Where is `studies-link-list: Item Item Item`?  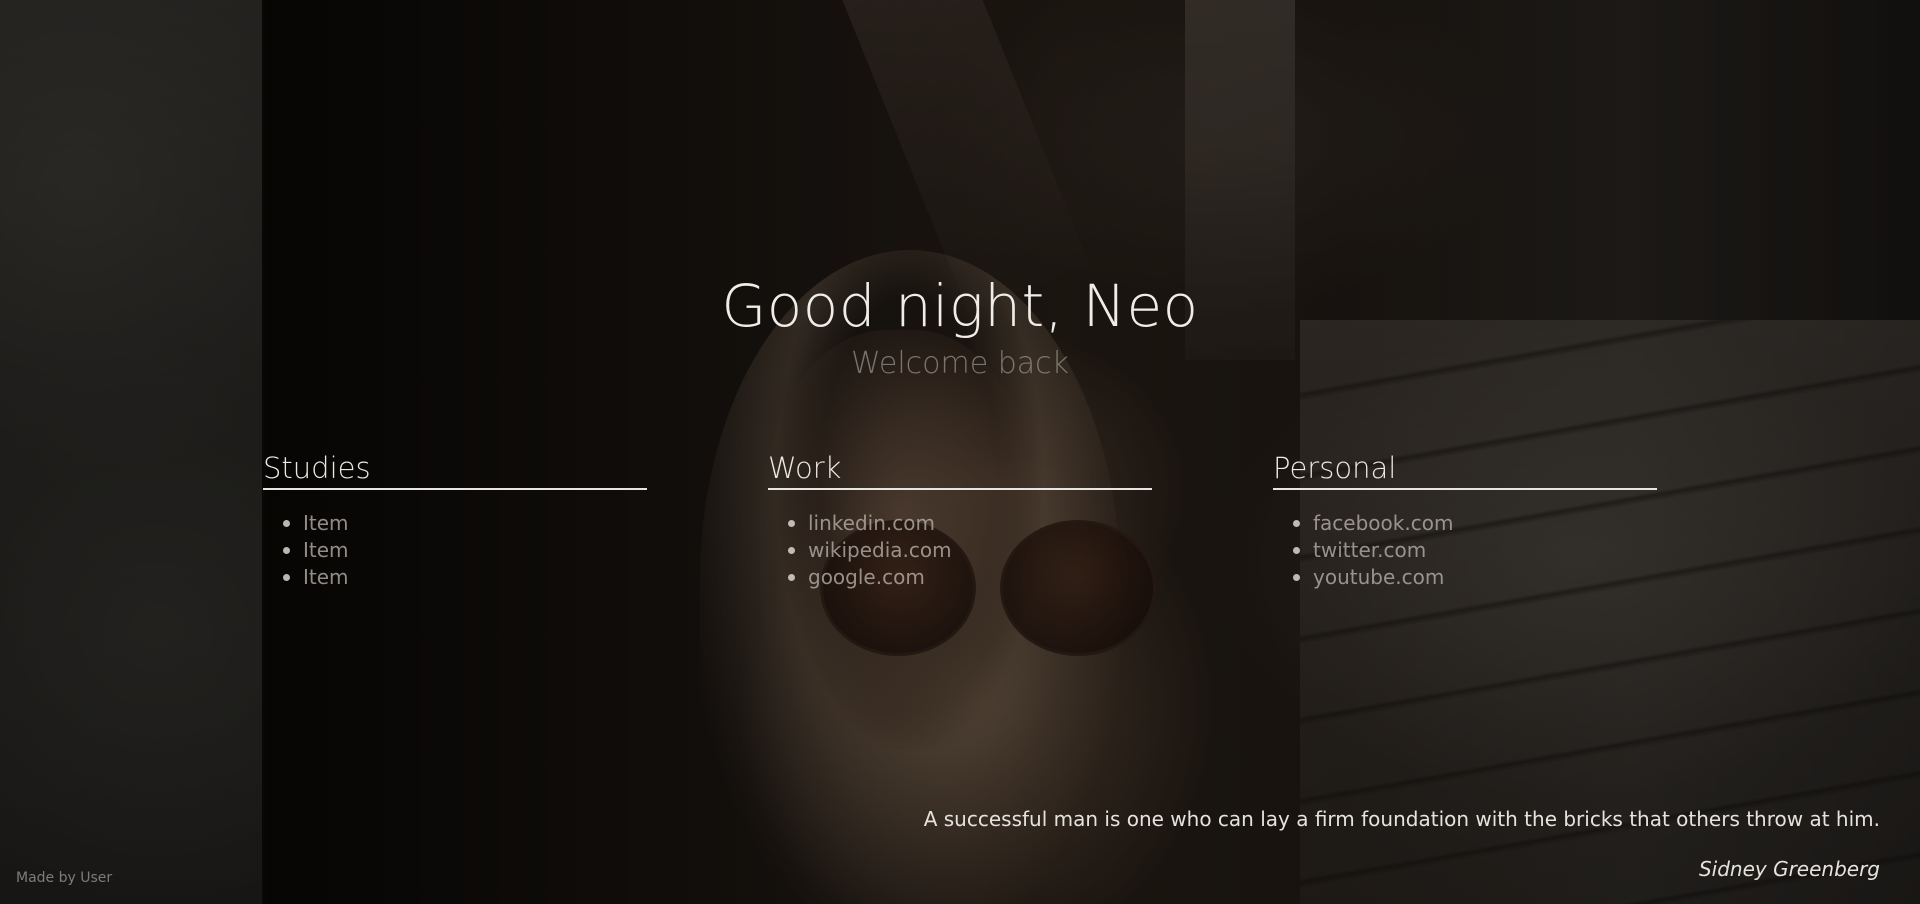 studies-link-list: Item Item Item is located at coordinates (455, 550).